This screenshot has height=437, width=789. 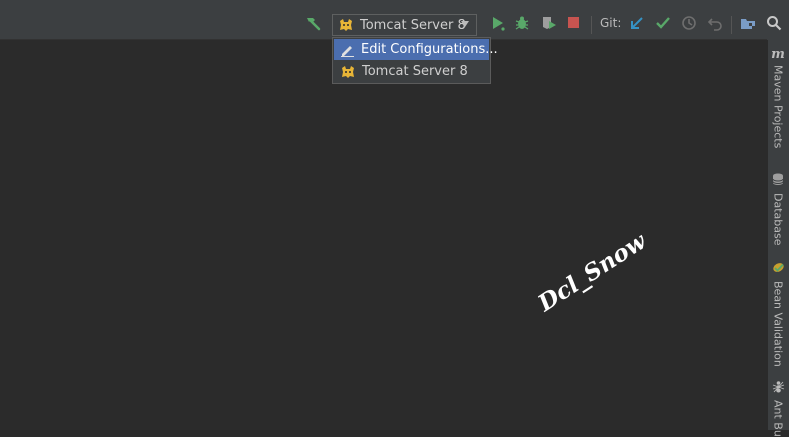 I want to click on git-label: Git:, so click(x=611, y=23).